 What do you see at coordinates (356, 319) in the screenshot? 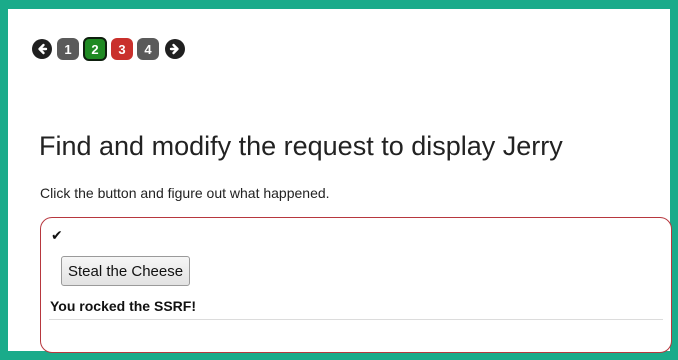
I see `result-divider` at bounding box center [356, 319].